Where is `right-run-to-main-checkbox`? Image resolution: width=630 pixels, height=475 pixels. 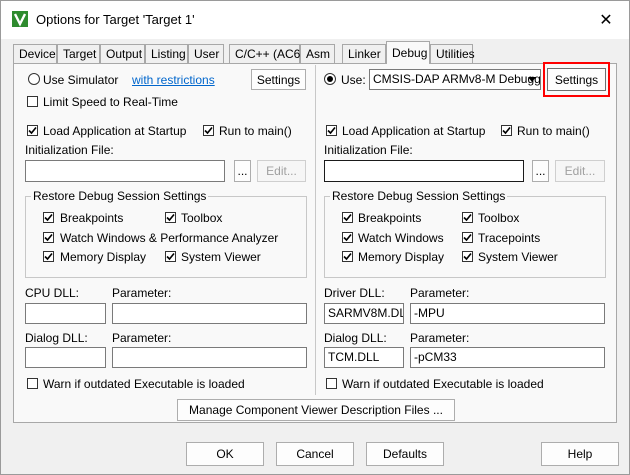
right-run-to-main-checkbox is located at coordinates (506, 130).